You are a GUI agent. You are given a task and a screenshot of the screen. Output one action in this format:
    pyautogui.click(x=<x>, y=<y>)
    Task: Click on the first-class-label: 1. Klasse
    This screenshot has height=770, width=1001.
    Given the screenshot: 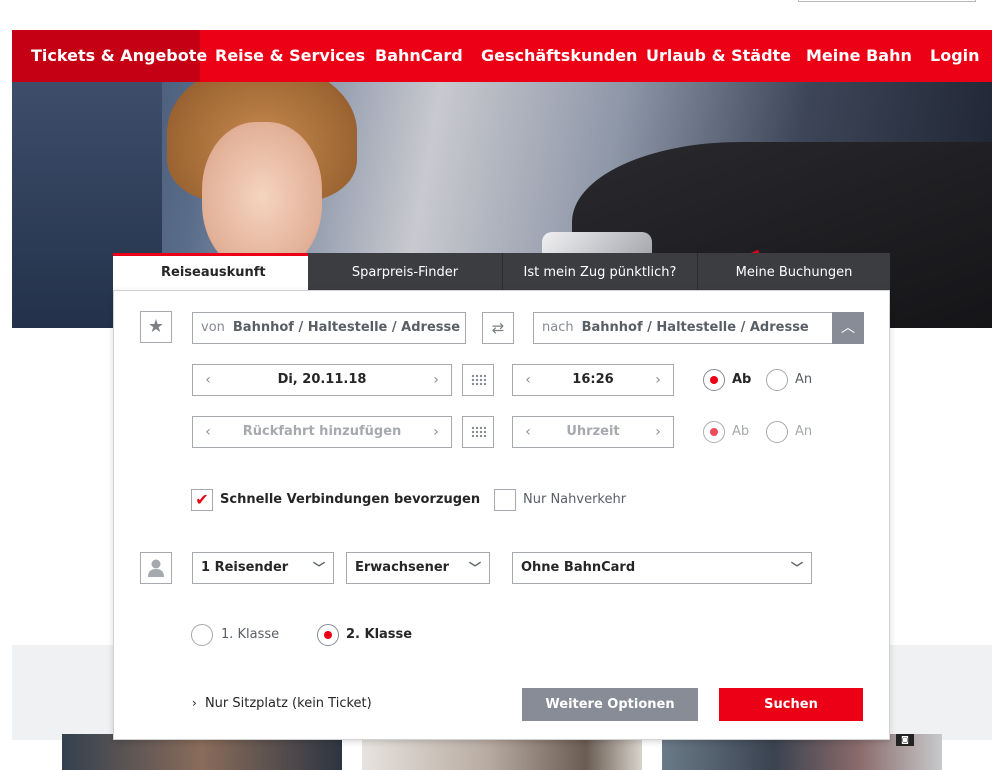 What is the action you would take?
    pyautogui.click(x=250, y=634)
    